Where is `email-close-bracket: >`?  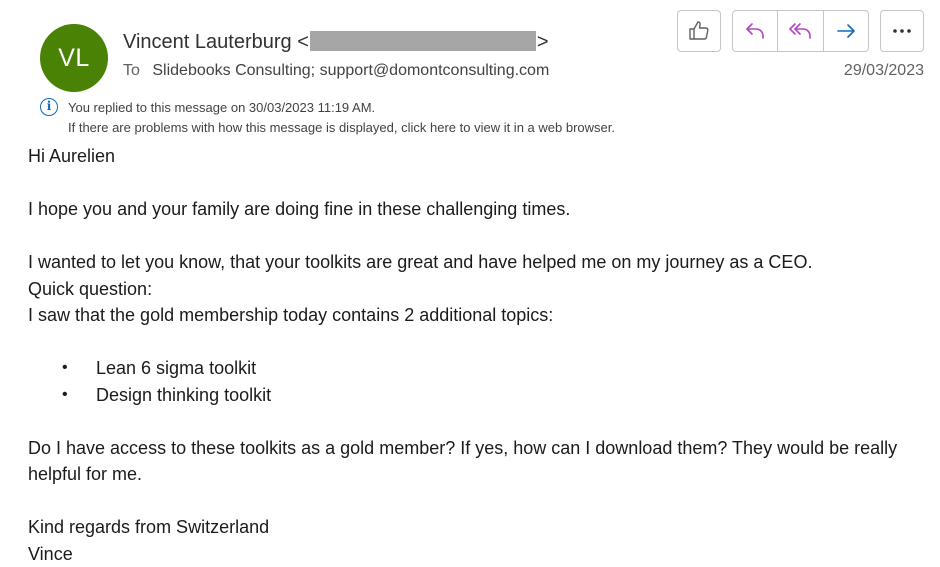
email-close-bracket: > is located at coordinates (542, 42).